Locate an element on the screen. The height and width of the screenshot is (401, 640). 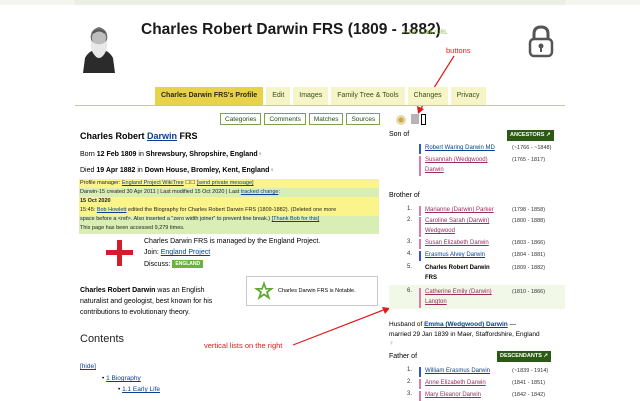
england-flag-bar is located at coordinates (119, 252).